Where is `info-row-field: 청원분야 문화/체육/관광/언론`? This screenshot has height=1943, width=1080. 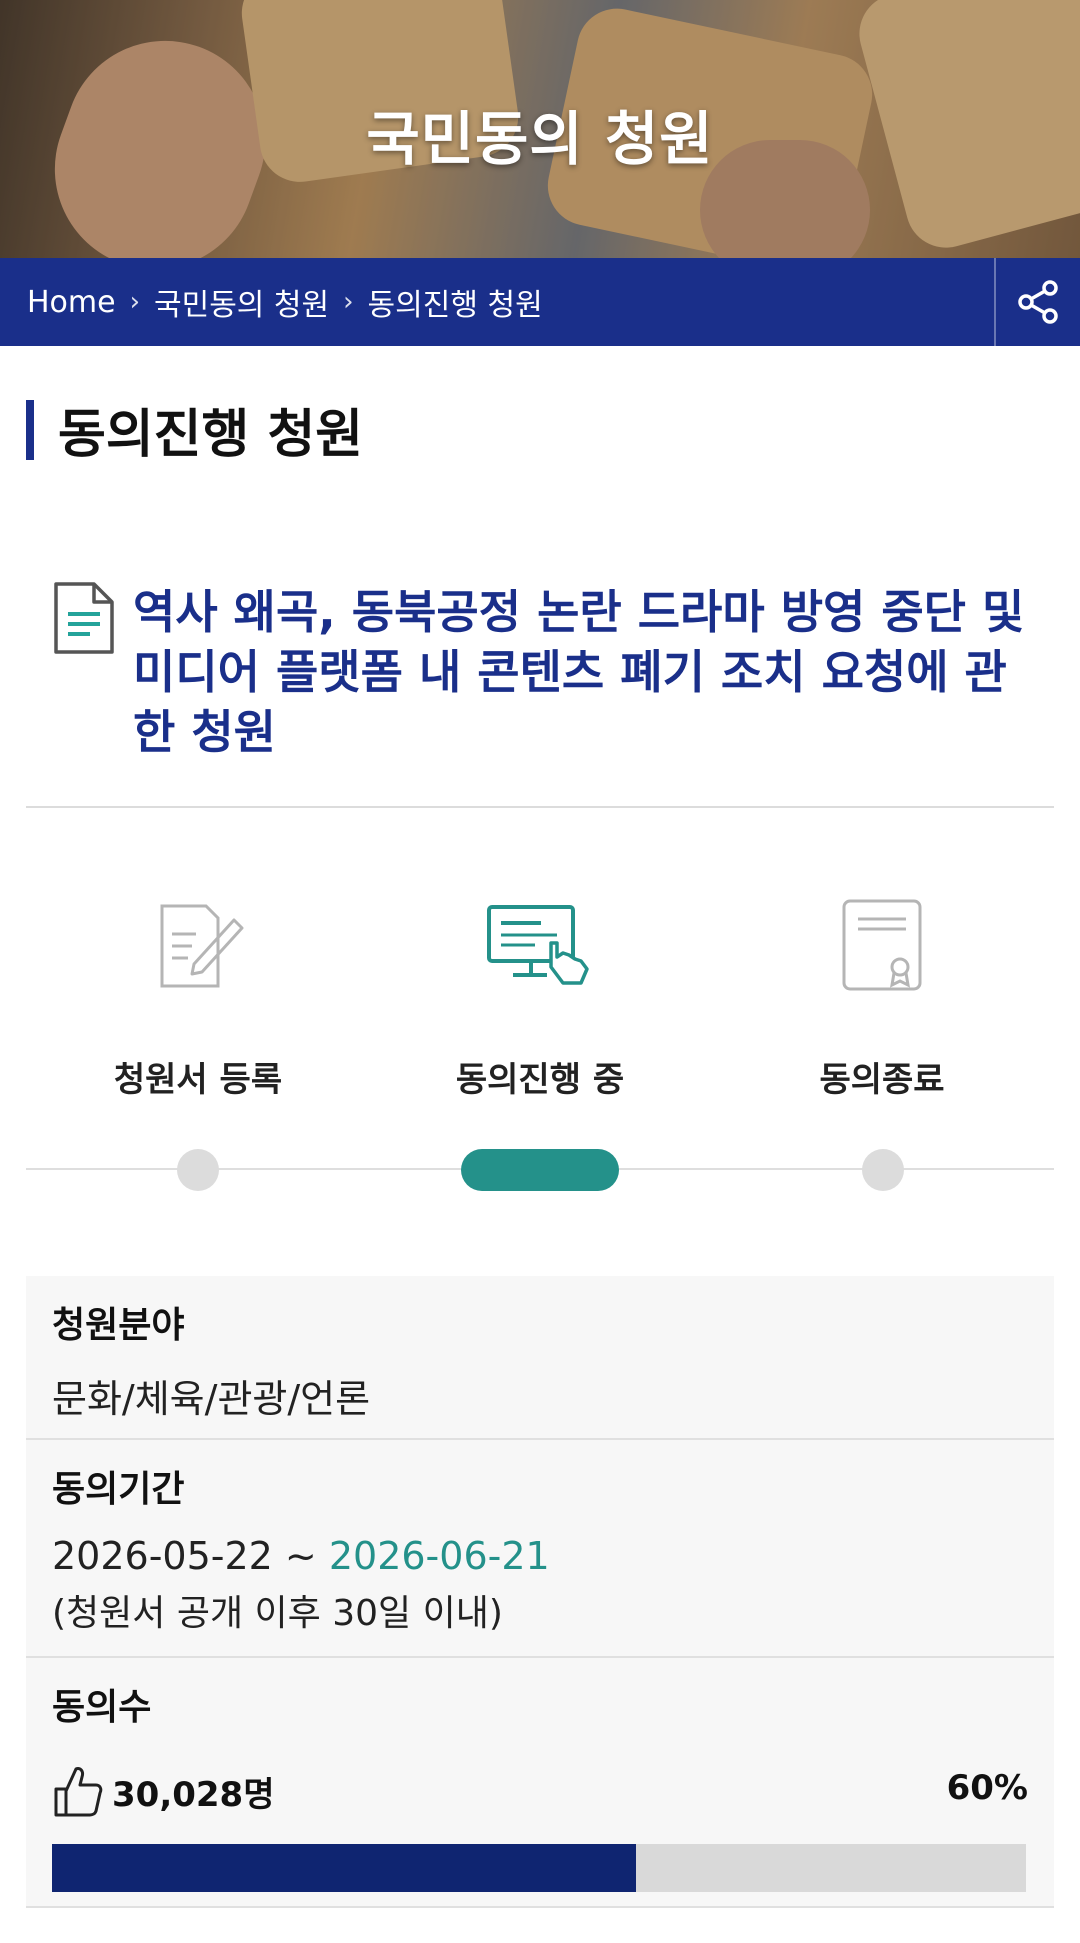 info-row-field: 청원분야 문화/체육/관광/언론 is located at coordinates (540, 1358).